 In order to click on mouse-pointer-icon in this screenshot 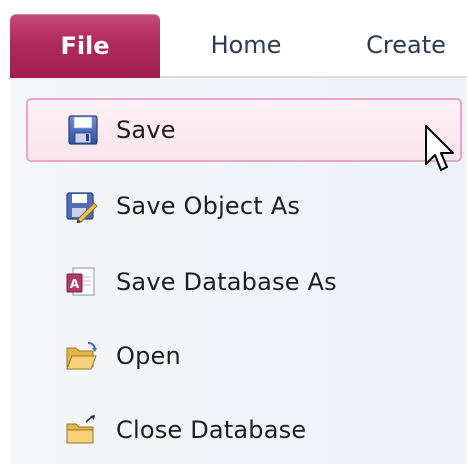, I will do `click(439, 148)`.